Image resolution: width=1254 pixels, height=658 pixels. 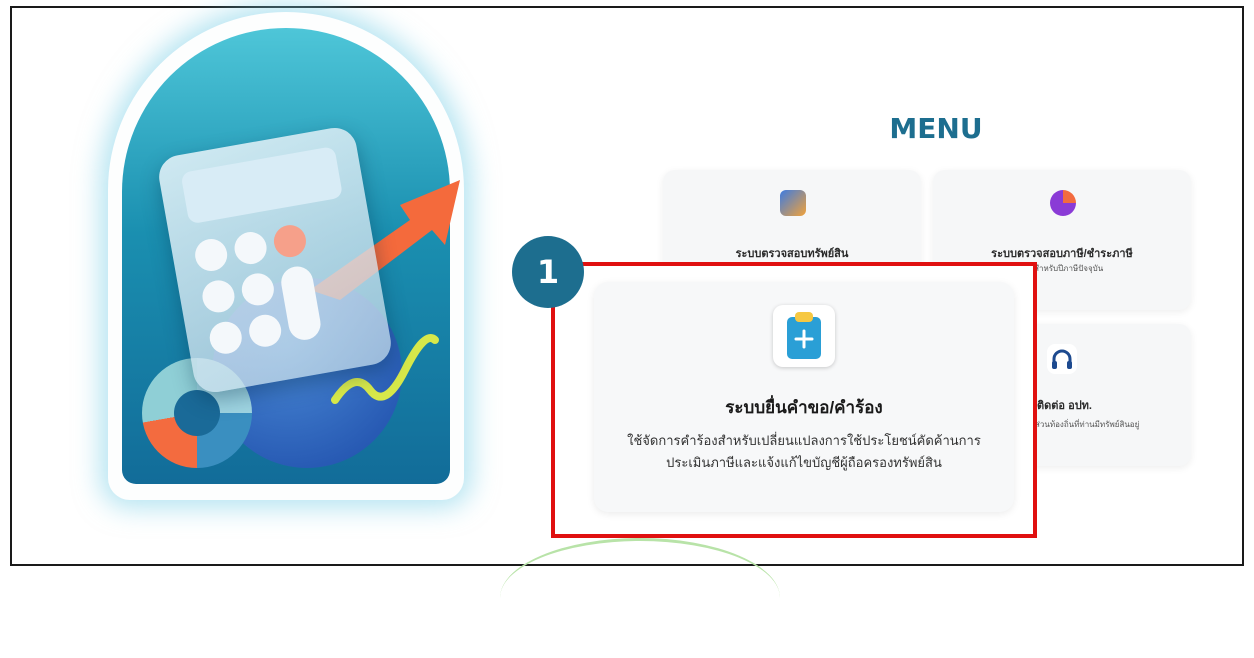 I want to click on decorative-arc, so click(x=640, y=598).